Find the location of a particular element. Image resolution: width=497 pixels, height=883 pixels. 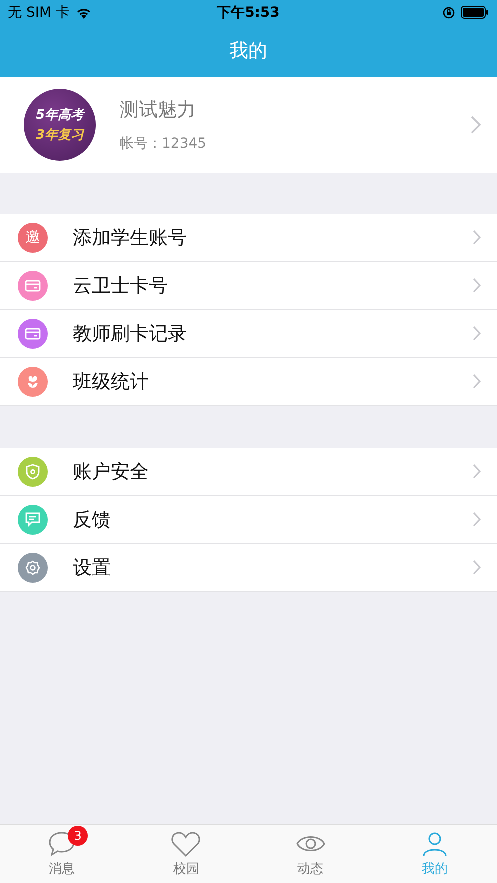

menu-item: 邀 添加学生账号 is located at coordinates (248, 238).